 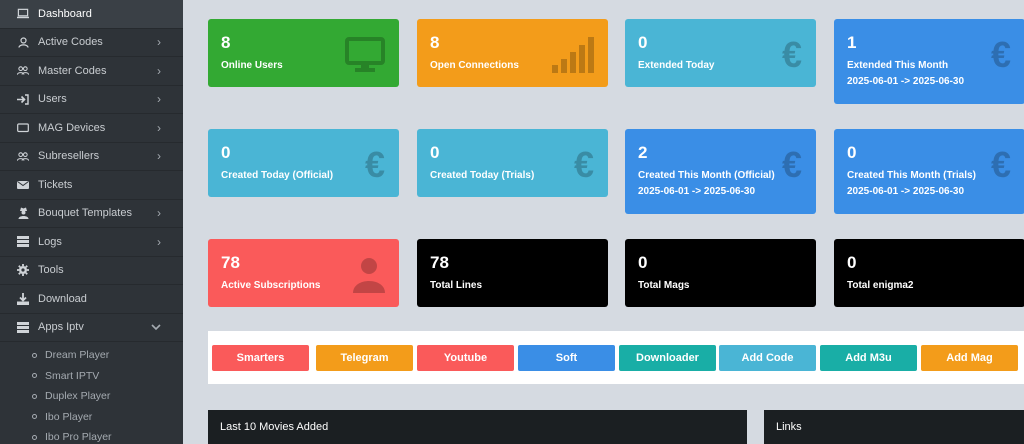 I want to click on tv-icon, so click(x=23, y=128).